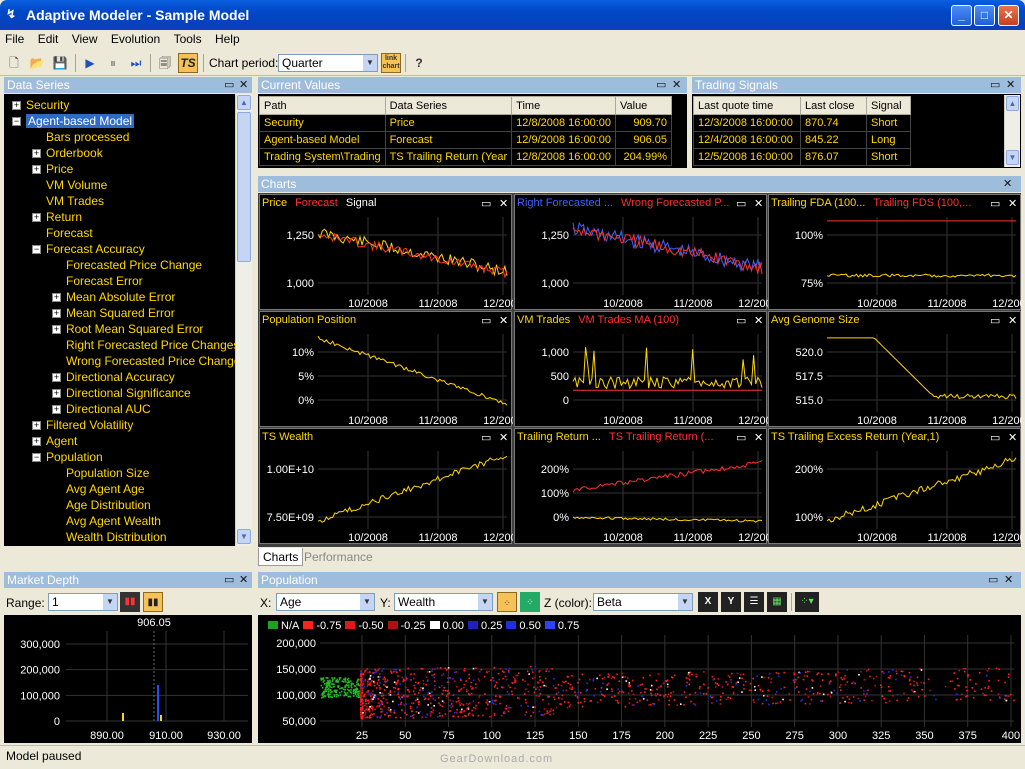 Image resolution: width=1025 pixels, height=769 pixels. Describe the element at coordinates (97, 281) in the screenshot. I see `tree-item: Forecast Error` at that location.